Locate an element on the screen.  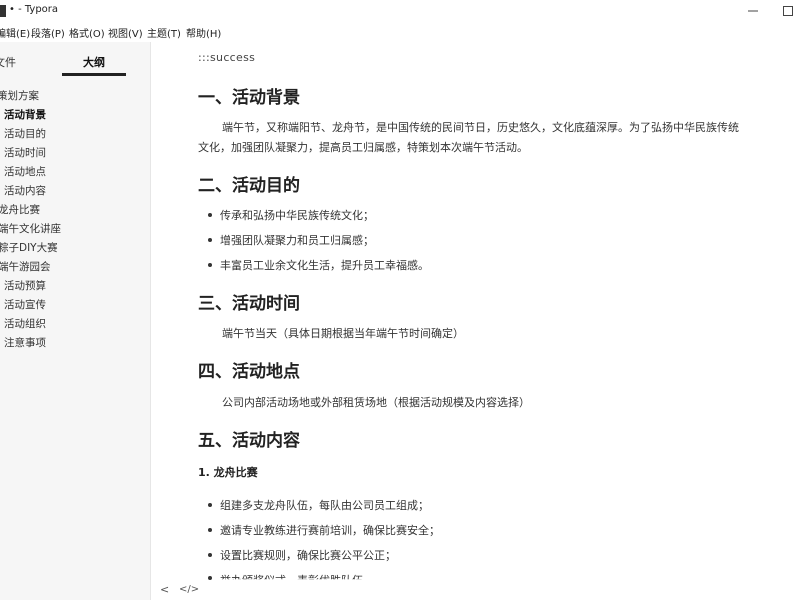
paragraph-time: 端午节当天（具体日期根据当年端午节时间确定） is located at coordinates (343, 333).